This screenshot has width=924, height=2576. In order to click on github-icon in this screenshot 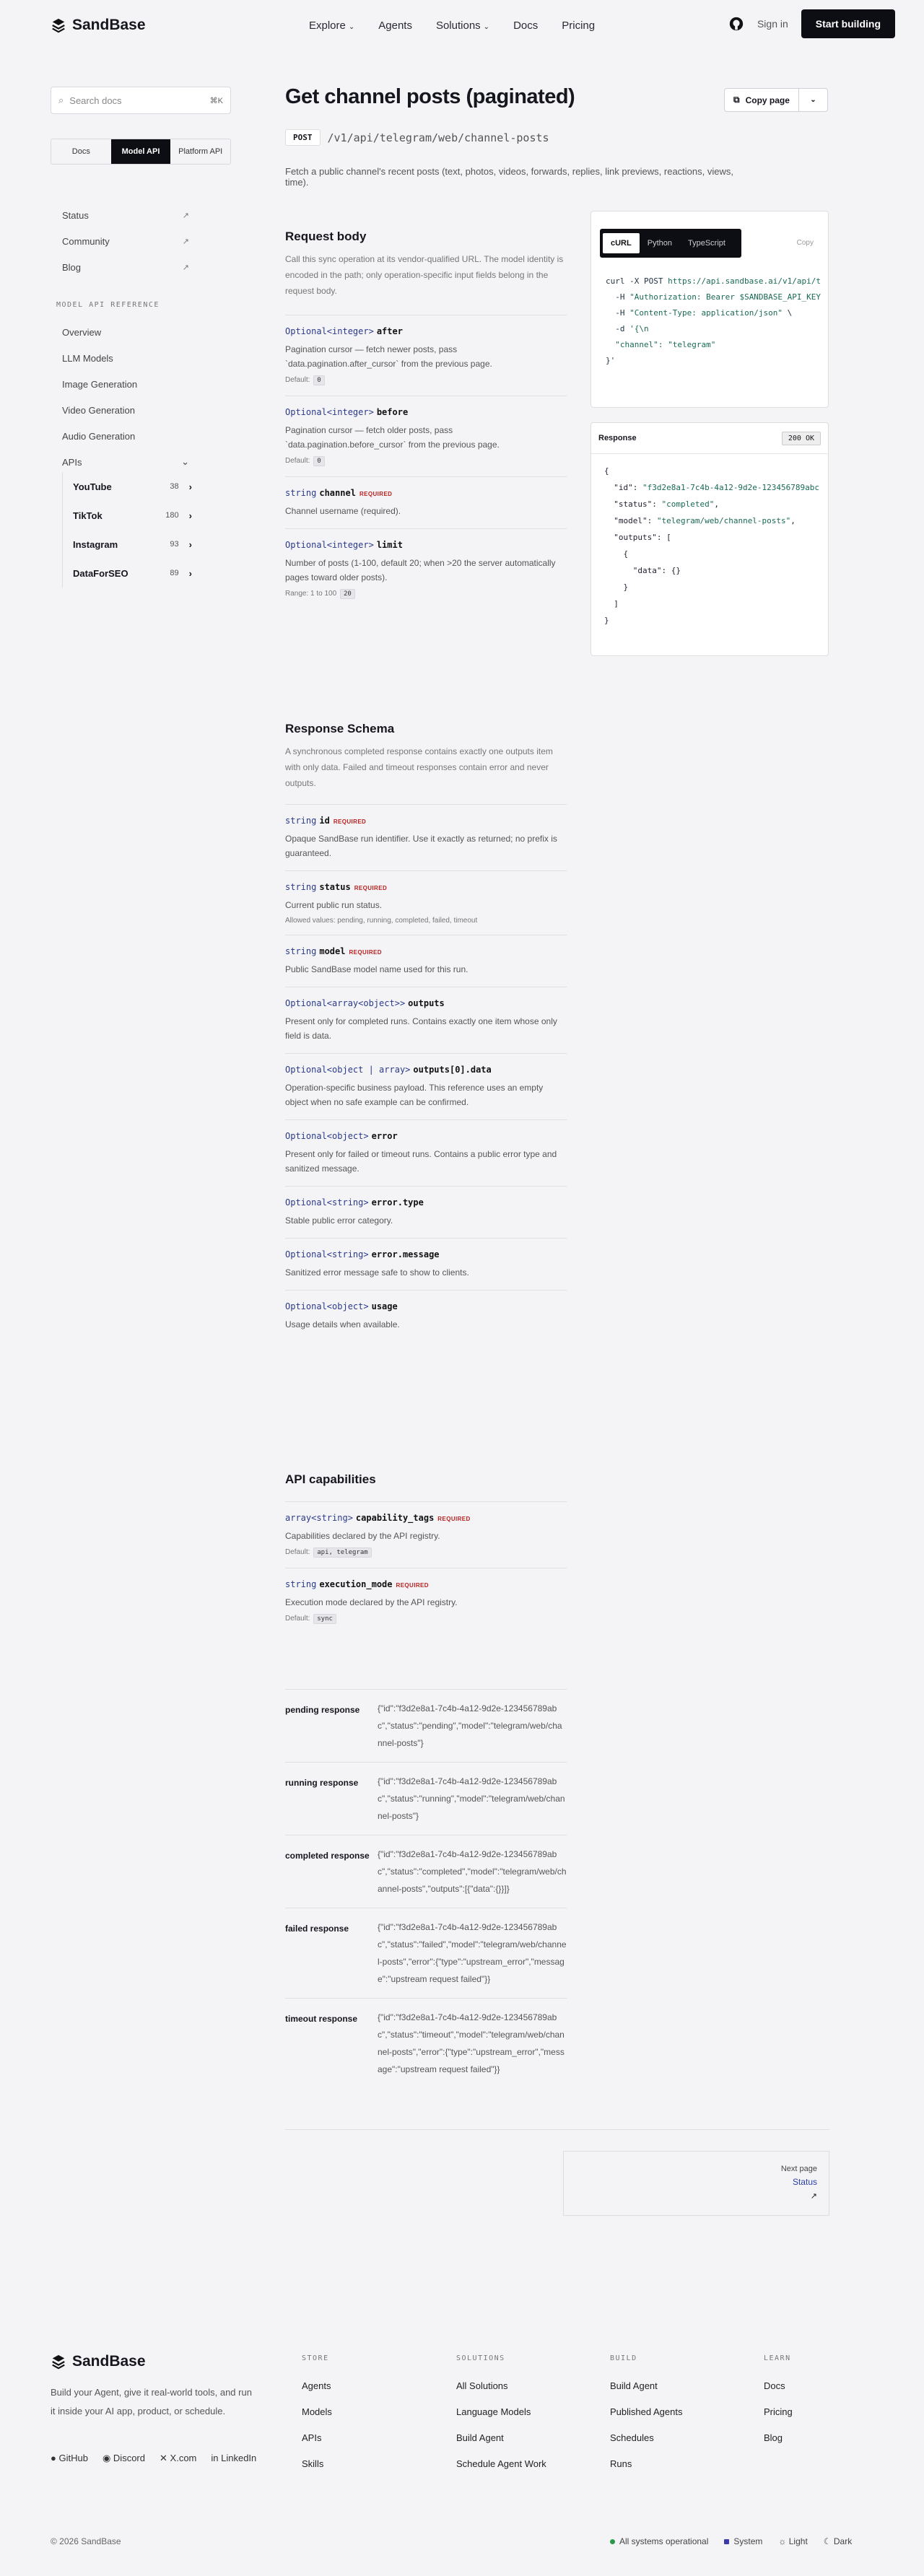, I will do `click(736, 24)`.